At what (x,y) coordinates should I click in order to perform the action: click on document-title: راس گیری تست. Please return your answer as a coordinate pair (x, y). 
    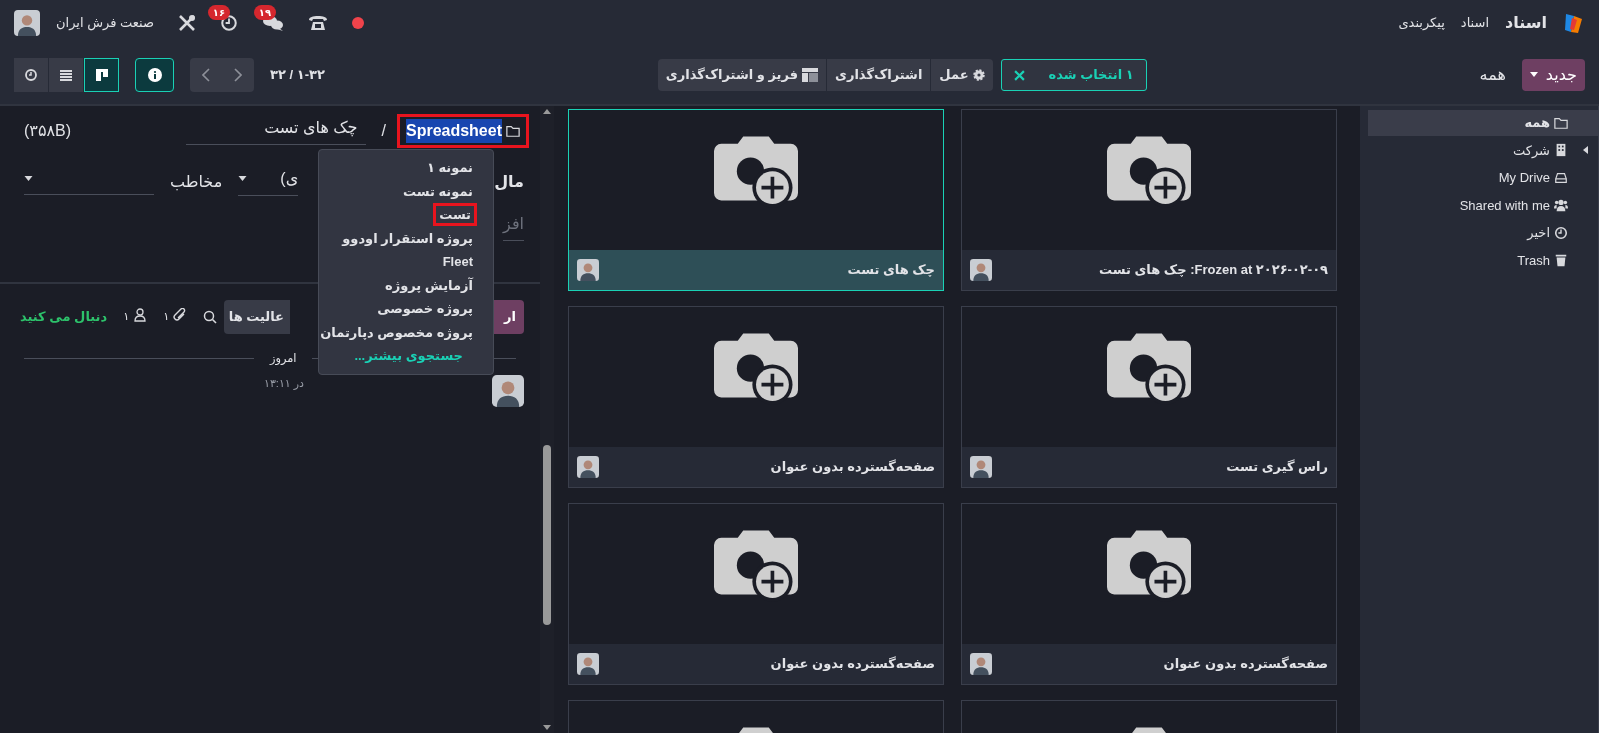
    Looking at the image, I should click on (1277, 467).